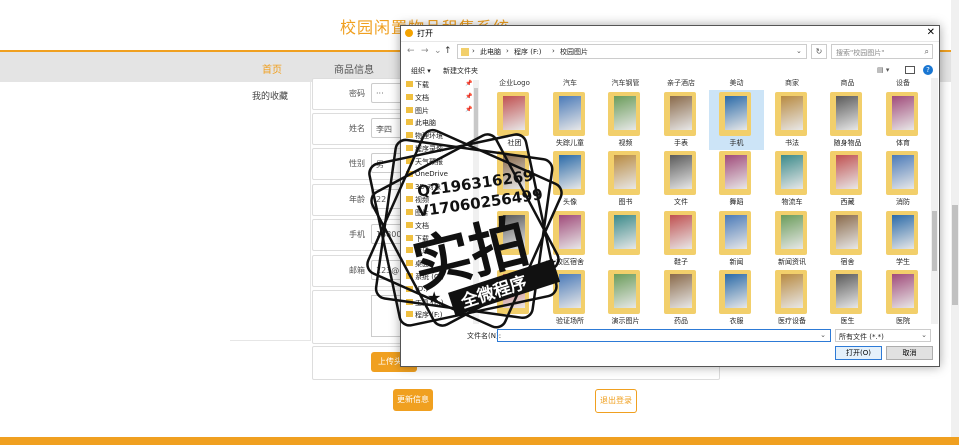 The image size is (959, 445). I want to click on search-input: 搜索"校园图片", so click(882, 51).